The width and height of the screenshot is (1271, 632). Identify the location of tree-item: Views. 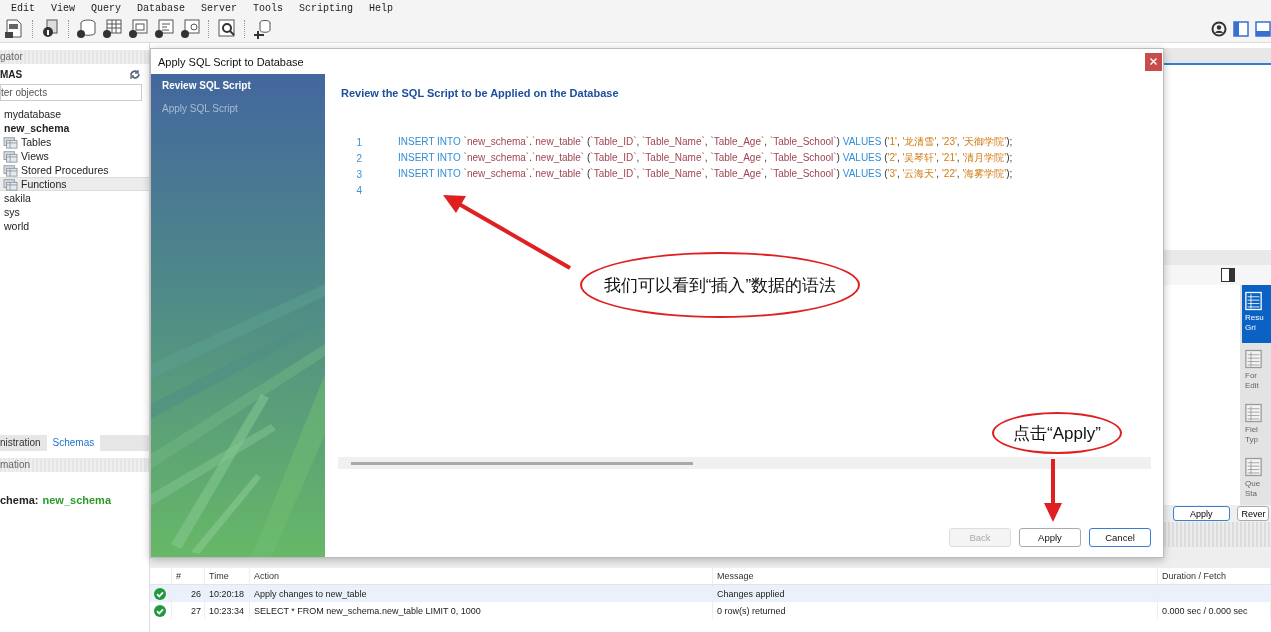
(74, 156).